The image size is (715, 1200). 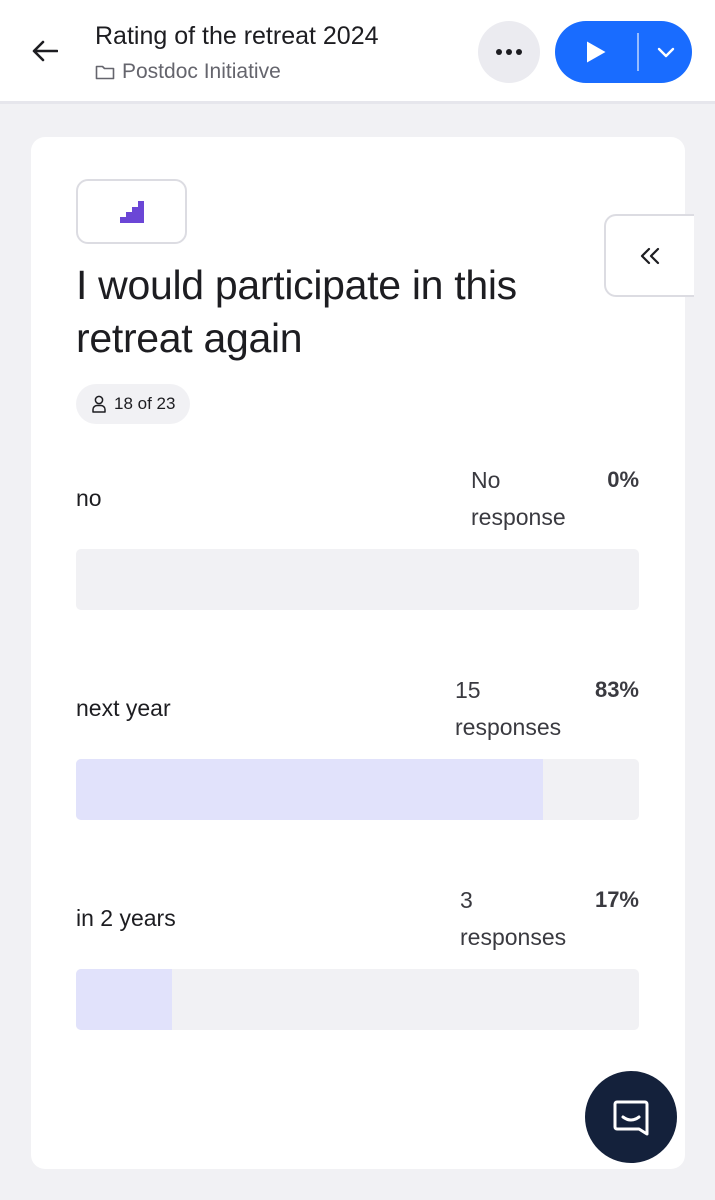 What do you see at coordinates (237, 36) in the screenshot?
I see `presentation-title: Rating of the retreat 2024` at bounding box center [237, 36].